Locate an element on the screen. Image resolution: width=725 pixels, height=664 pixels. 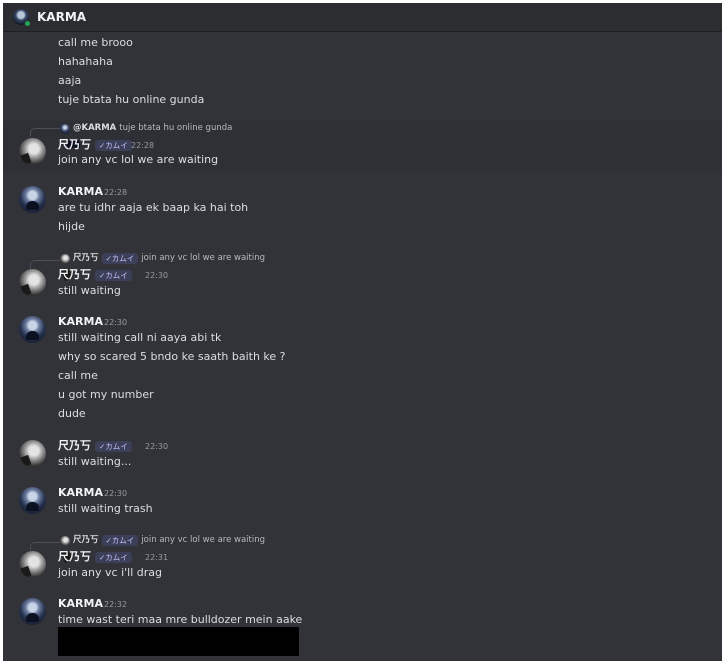
reply-author: @KARMA is located at coordinates (94, 128).